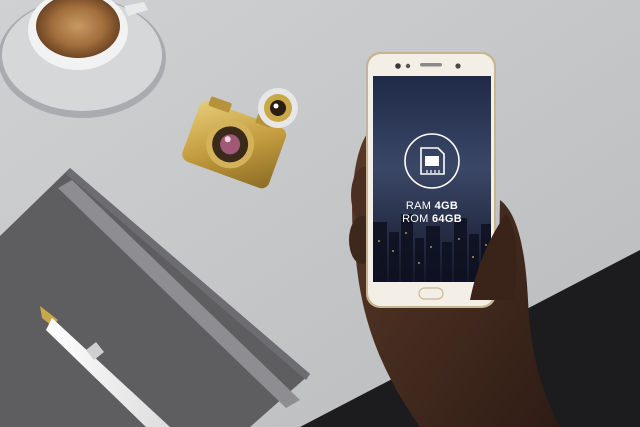  What do you see at coordinates (83, 59) in the screenshot?
I see `coffee-cup` at bounding box center [83, 59].